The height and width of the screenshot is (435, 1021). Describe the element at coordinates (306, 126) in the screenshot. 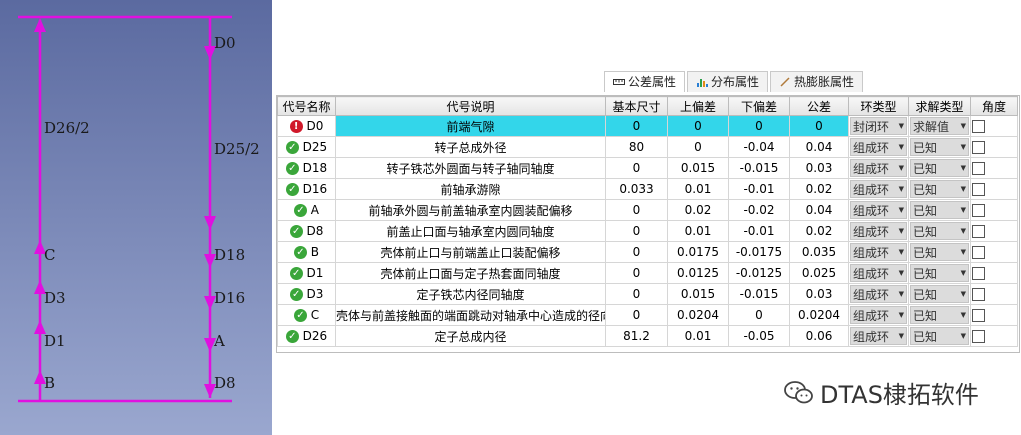

I see `code-cell: ! D0` at that location.